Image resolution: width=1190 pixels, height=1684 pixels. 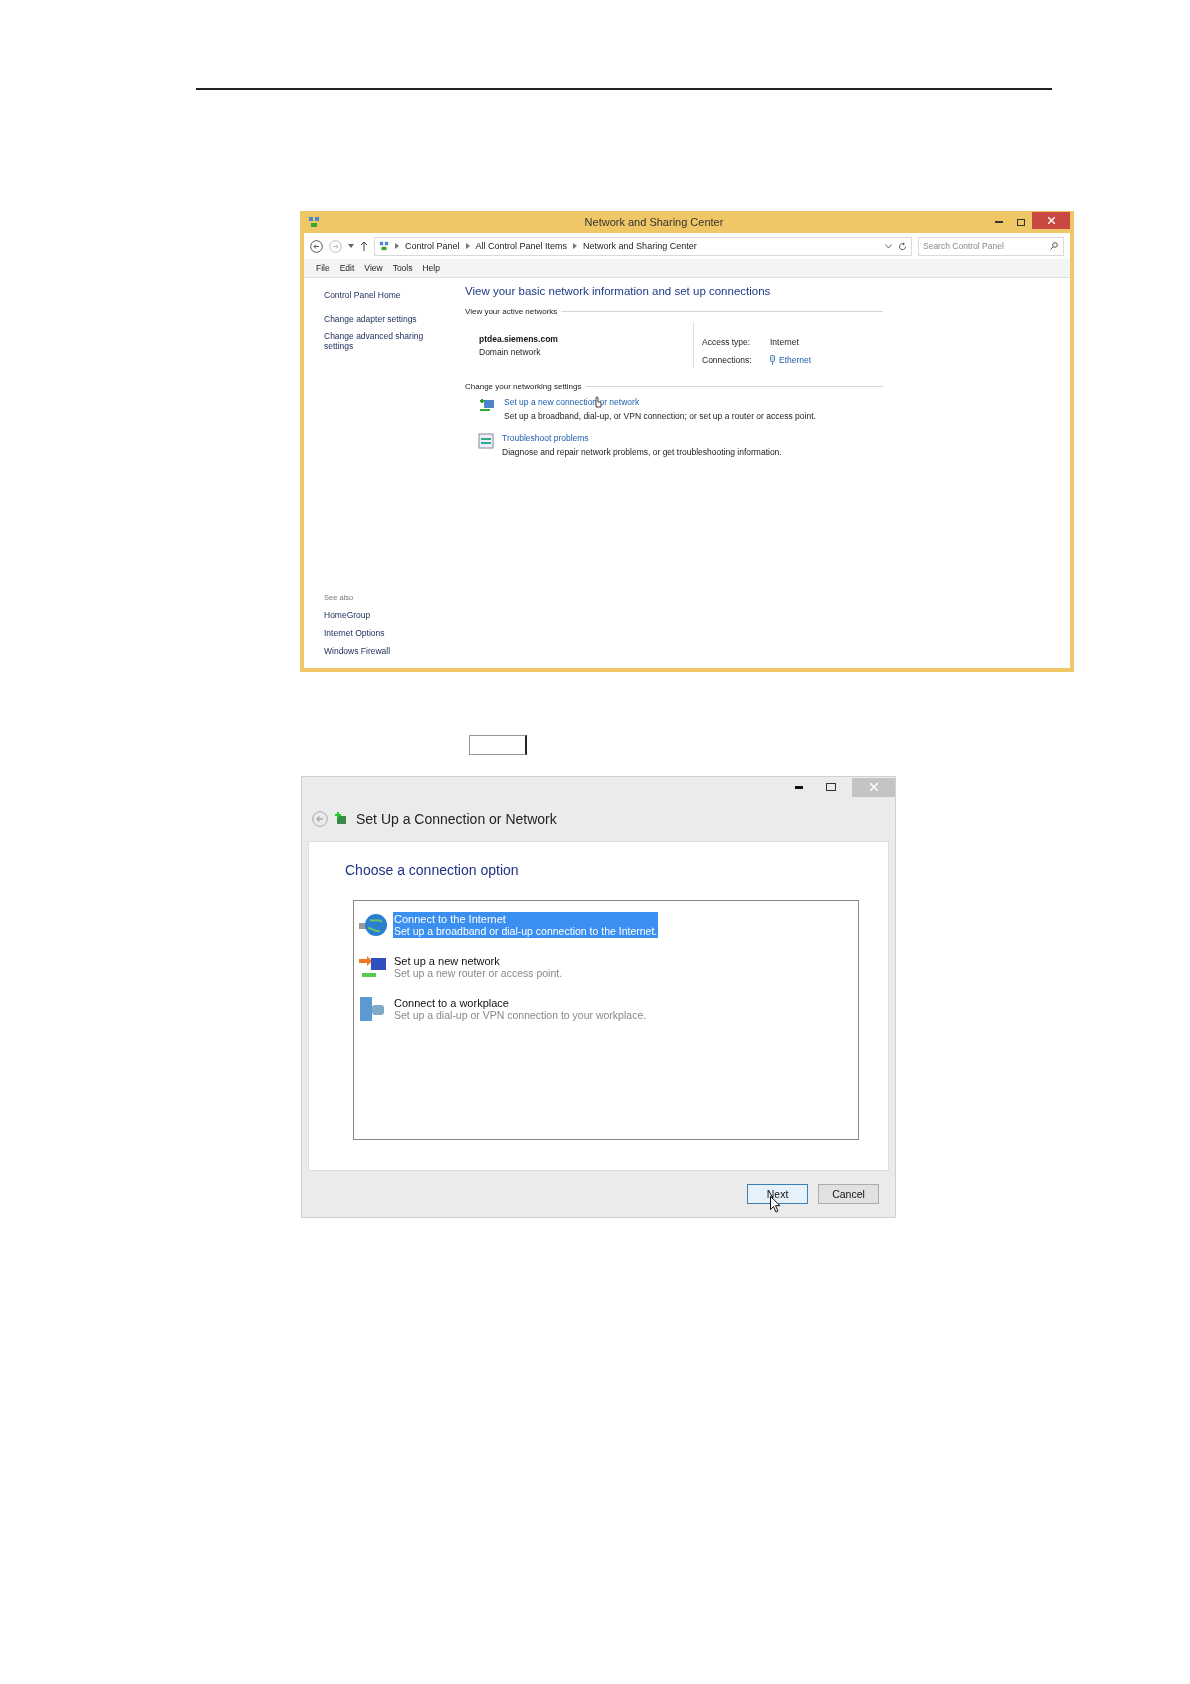 I want to click on field-label: Connections:, so click(x=727, y=360).